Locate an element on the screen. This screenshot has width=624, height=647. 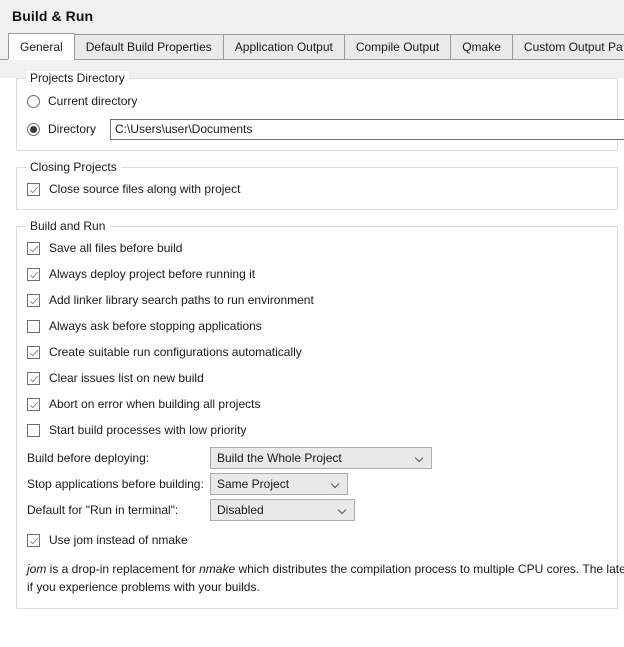
projects-directory-group-title: Projects Directory is located at coordinates (77, 78).